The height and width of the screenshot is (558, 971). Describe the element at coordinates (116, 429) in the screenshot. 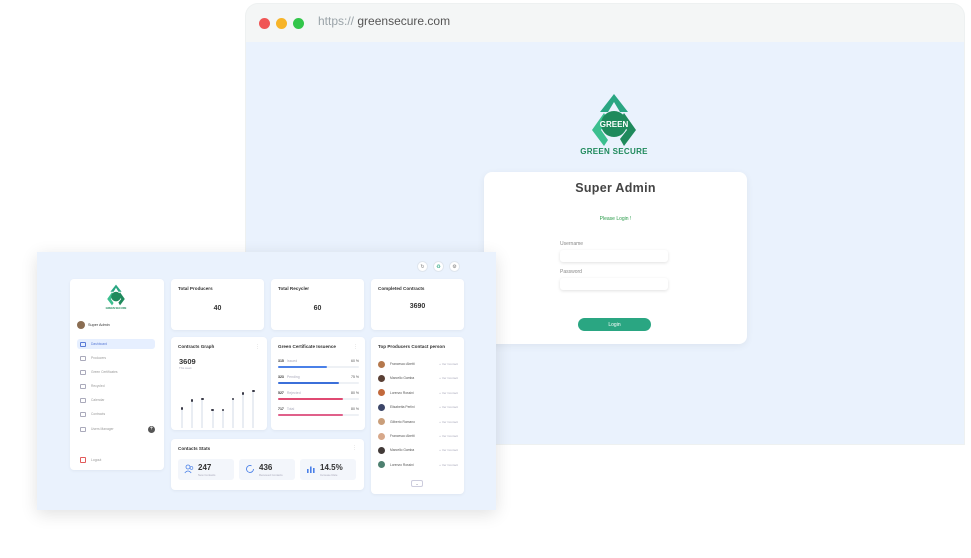

I see `sidebar-item-users-manager: Users Manager` at that location.